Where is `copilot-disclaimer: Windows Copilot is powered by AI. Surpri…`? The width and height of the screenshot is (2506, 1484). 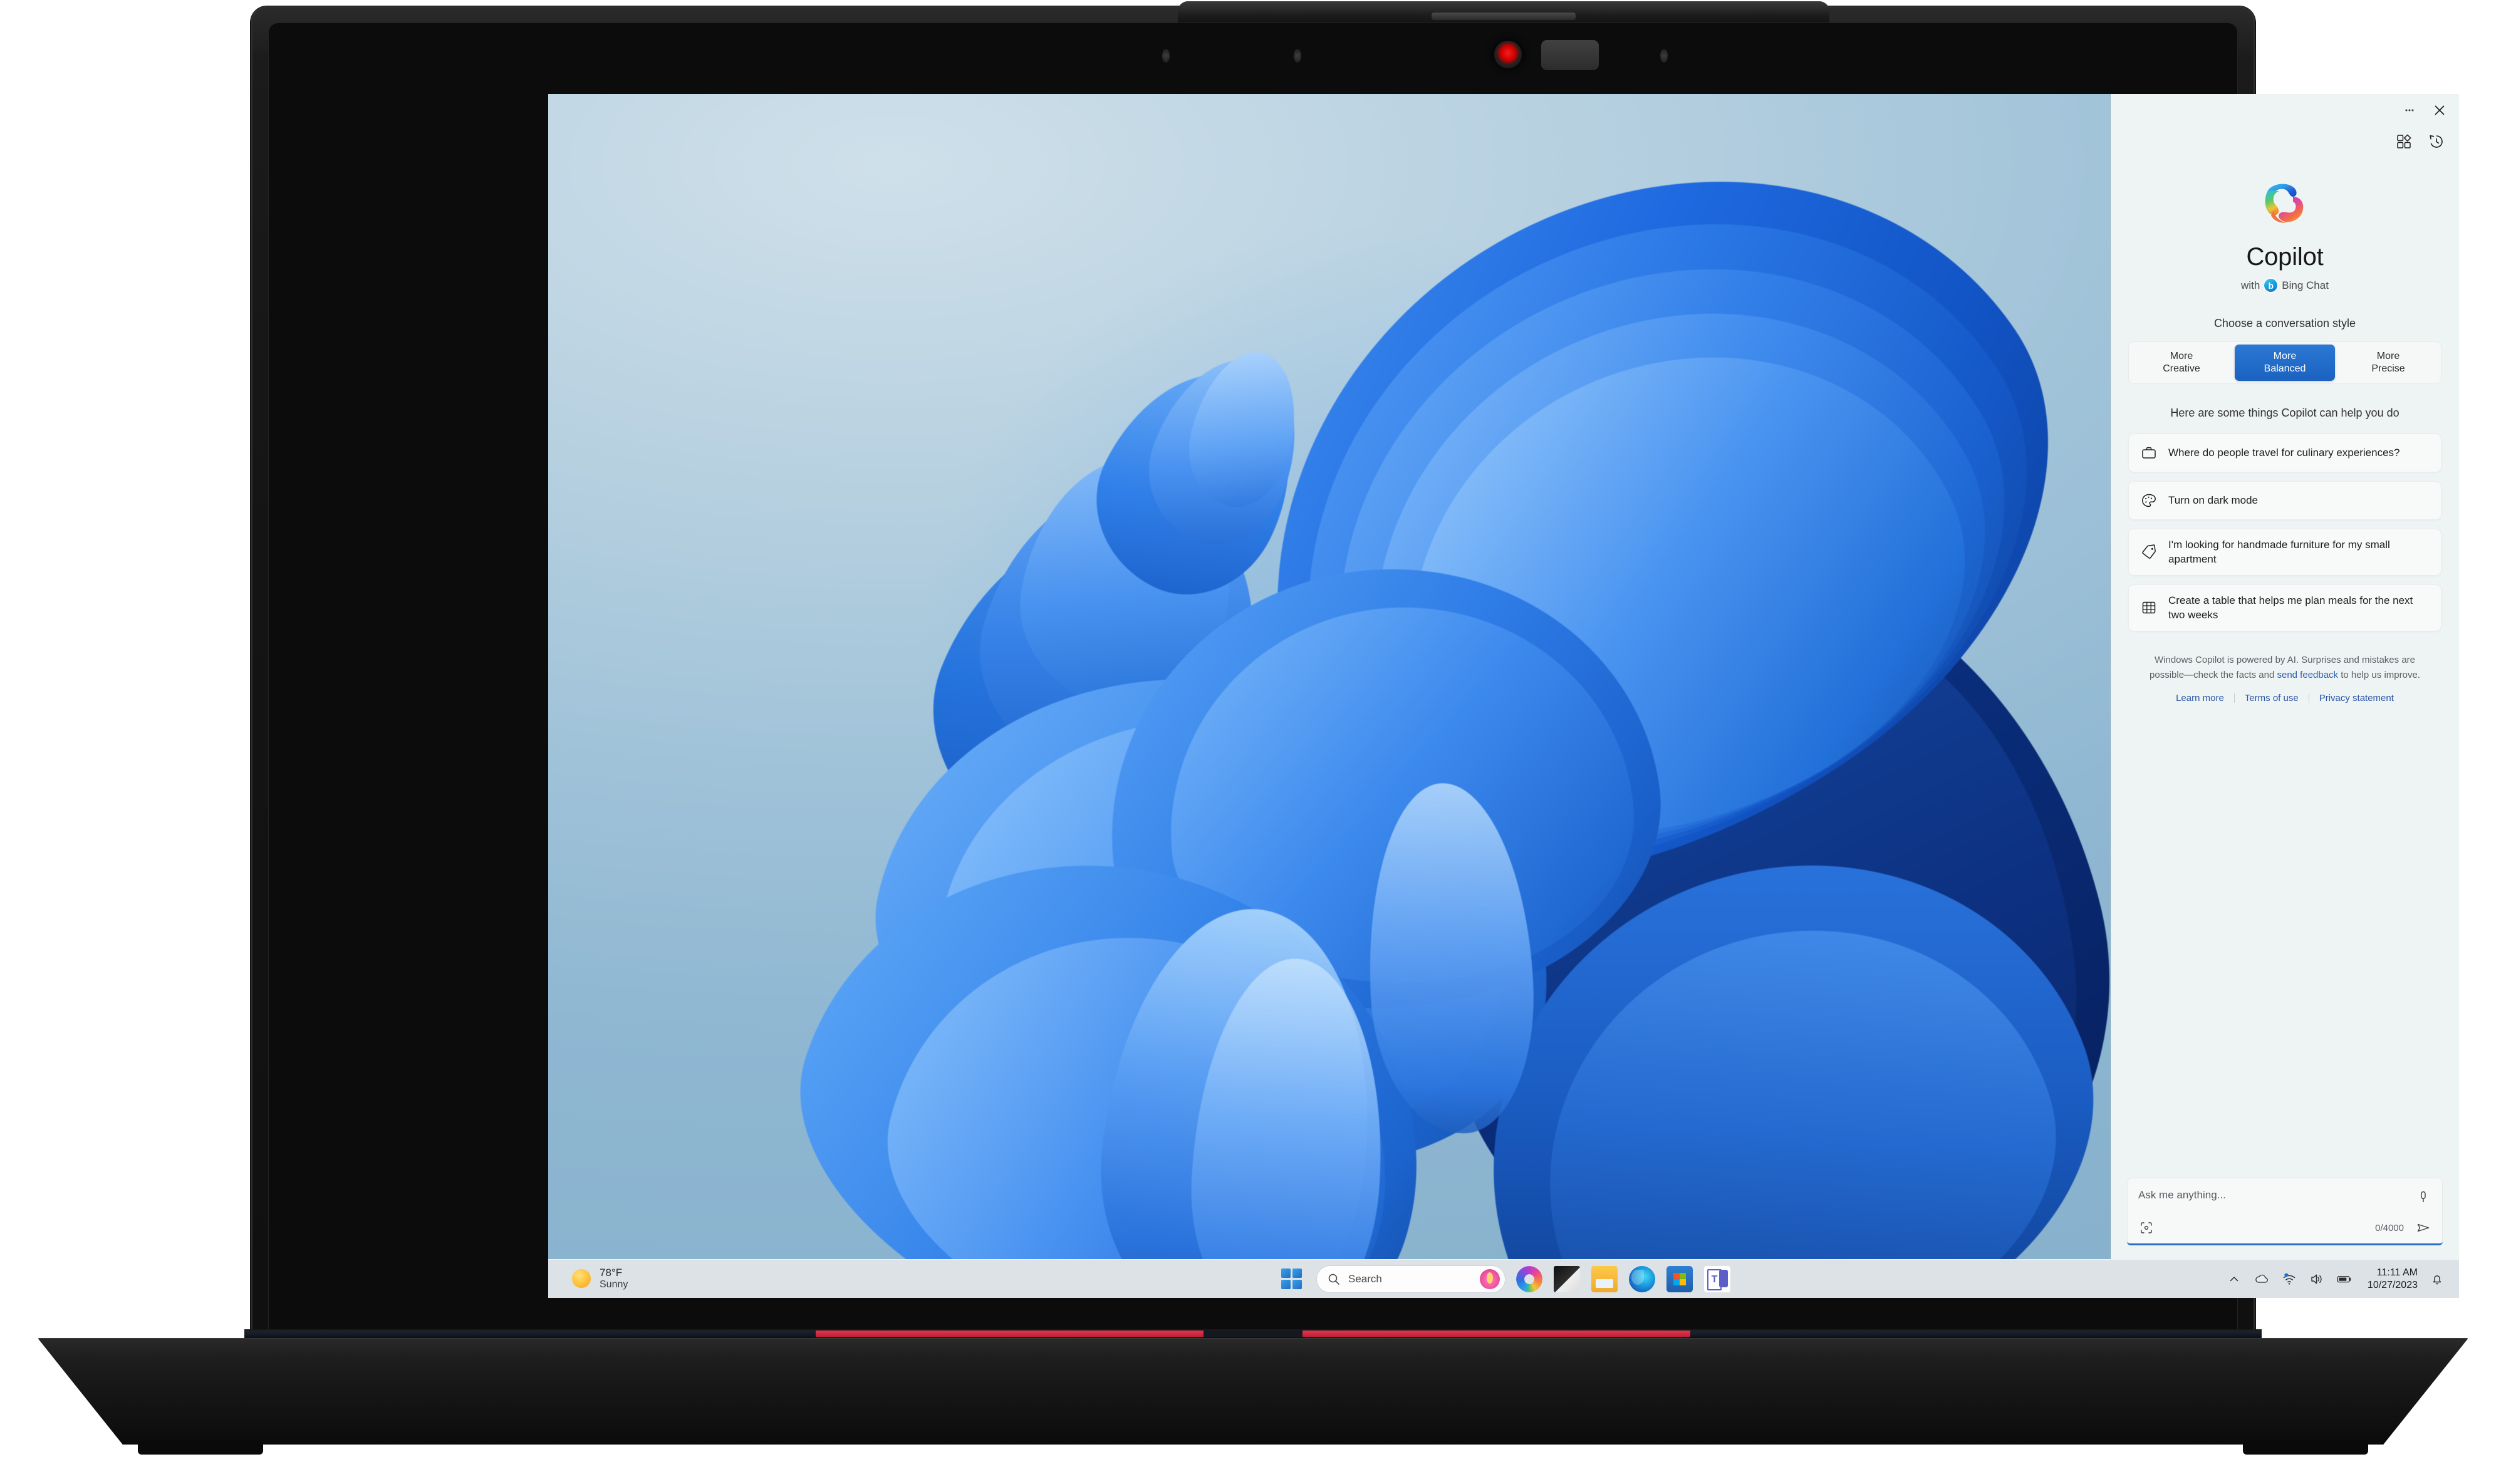
copilot-disclaimer: Windows Copilot is powered by AI. Surpri… is located at coordinates (2285, 668).